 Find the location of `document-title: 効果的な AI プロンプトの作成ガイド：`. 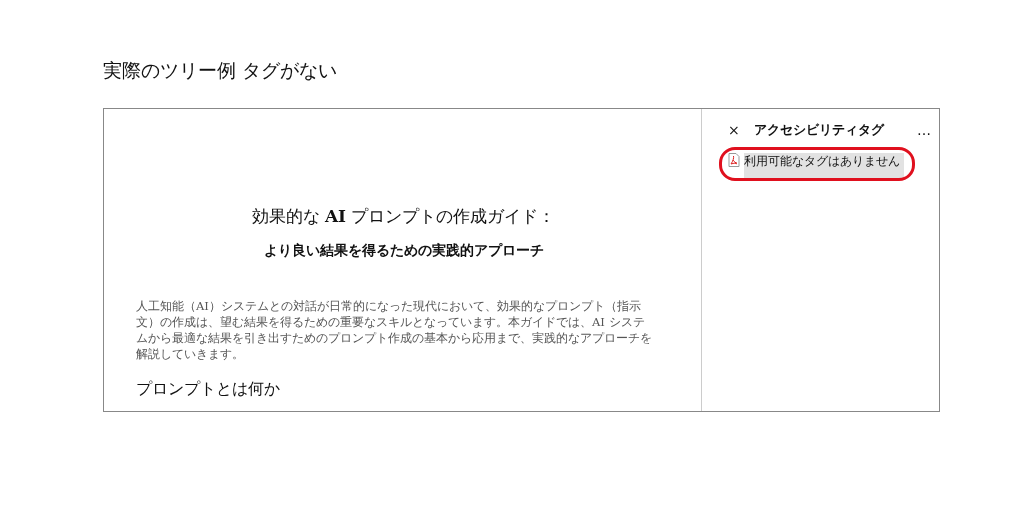

document-title: 効果的な AI プロンプトの作成ガイド： is located at coordinates (403, 216).